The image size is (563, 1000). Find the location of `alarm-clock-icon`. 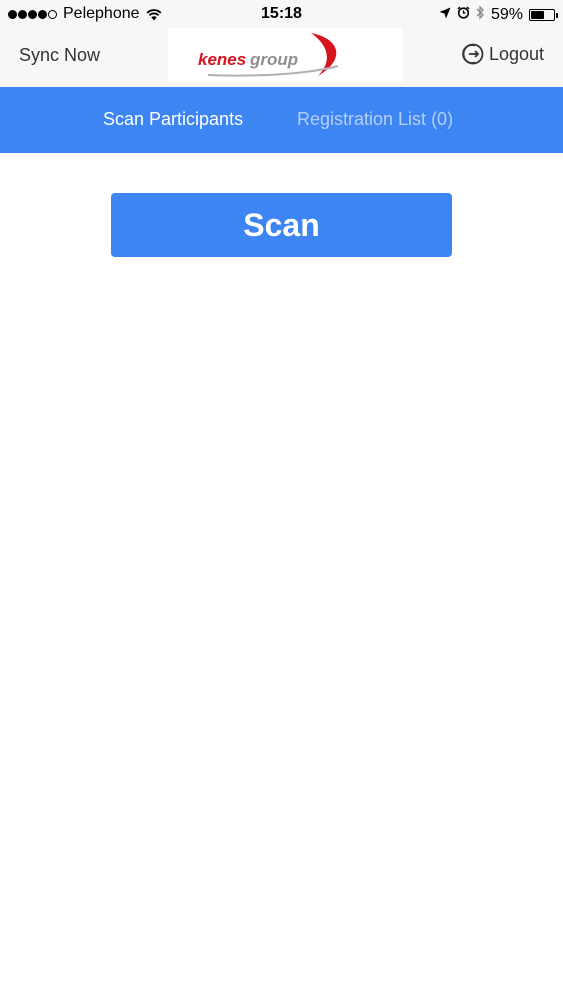

alarm-clock-icon is located at coordinates (463, 15).